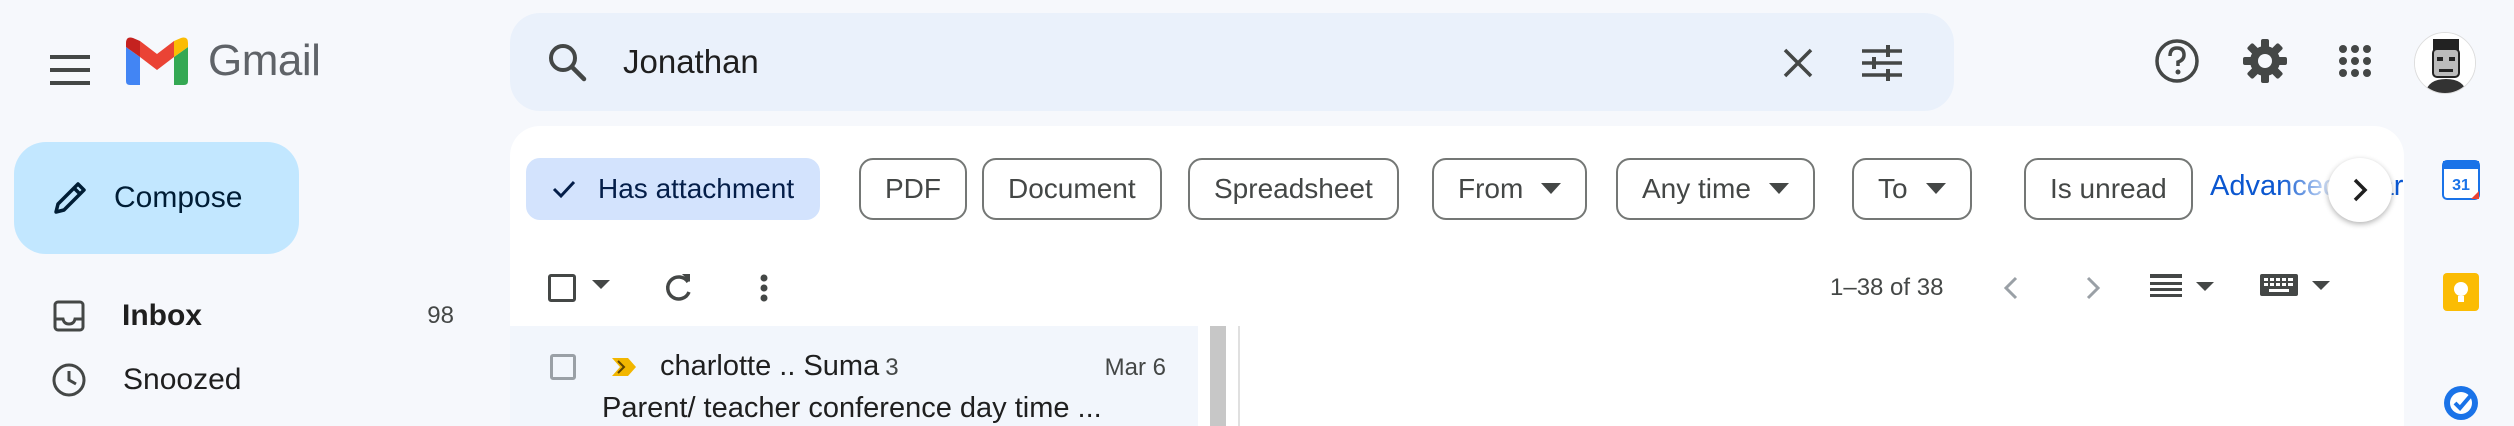  I want to click on input-tools-button, so click(2295, 285).